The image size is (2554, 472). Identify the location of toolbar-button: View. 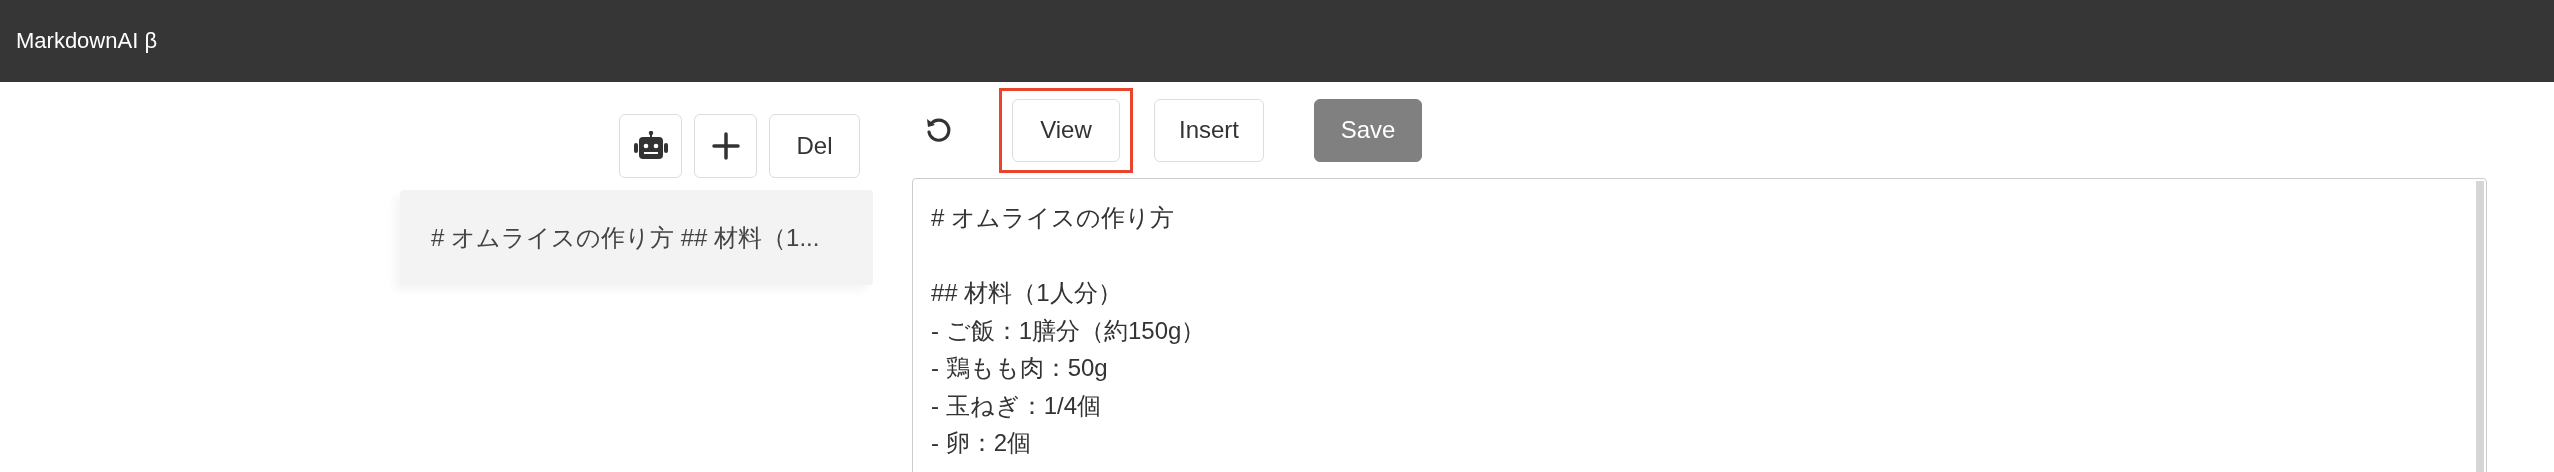
(1066, 130).